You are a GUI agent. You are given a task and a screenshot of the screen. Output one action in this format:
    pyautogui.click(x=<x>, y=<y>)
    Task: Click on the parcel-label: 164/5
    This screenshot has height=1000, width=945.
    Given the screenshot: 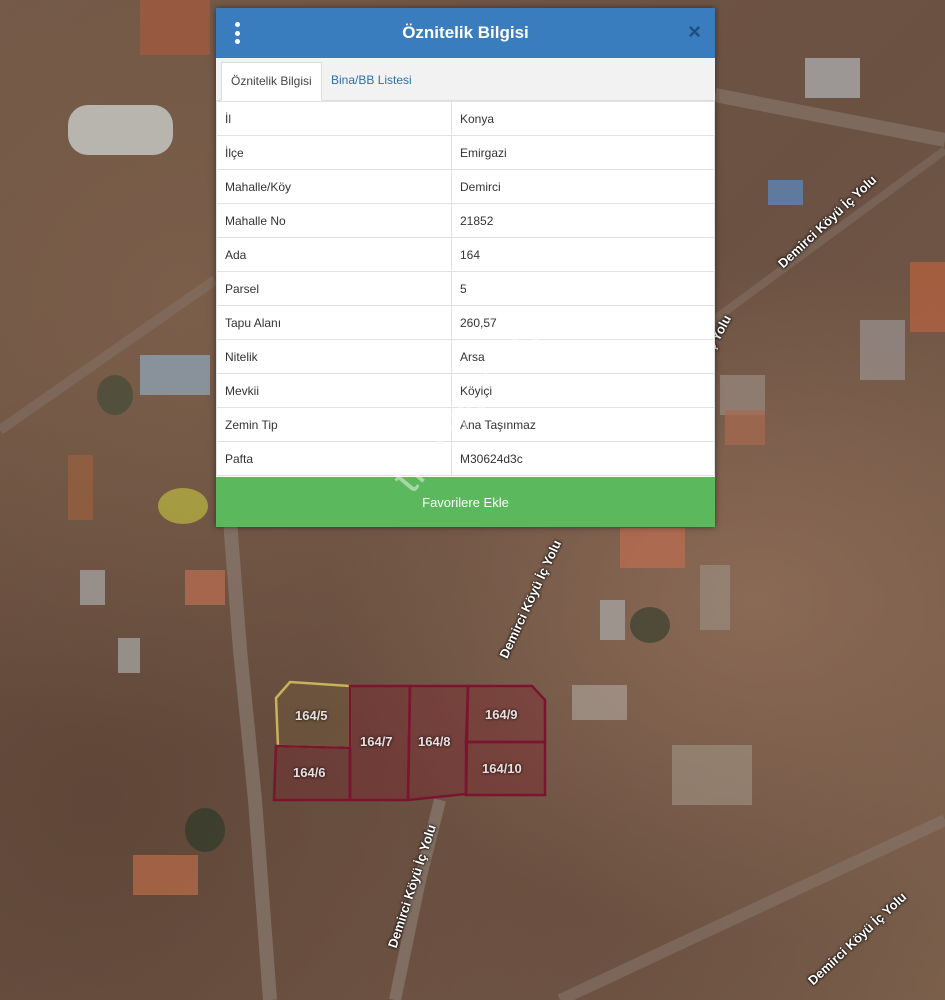 What is the action you would take?
    pyautogui.click(x=311, y=715)
    